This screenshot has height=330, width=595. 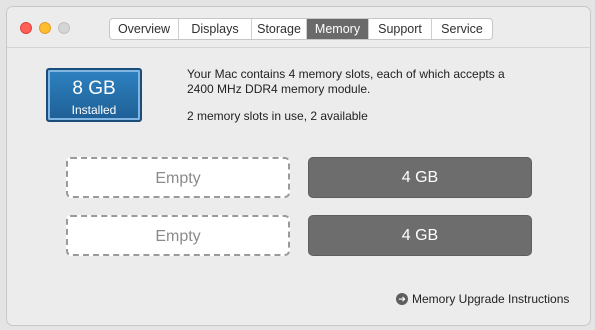 I want to click on minimize-button, so click(x=45, y=28).